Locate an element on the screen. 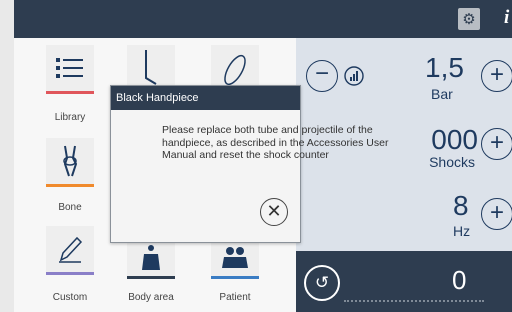  body-icon is located at coordinates (151, 257).